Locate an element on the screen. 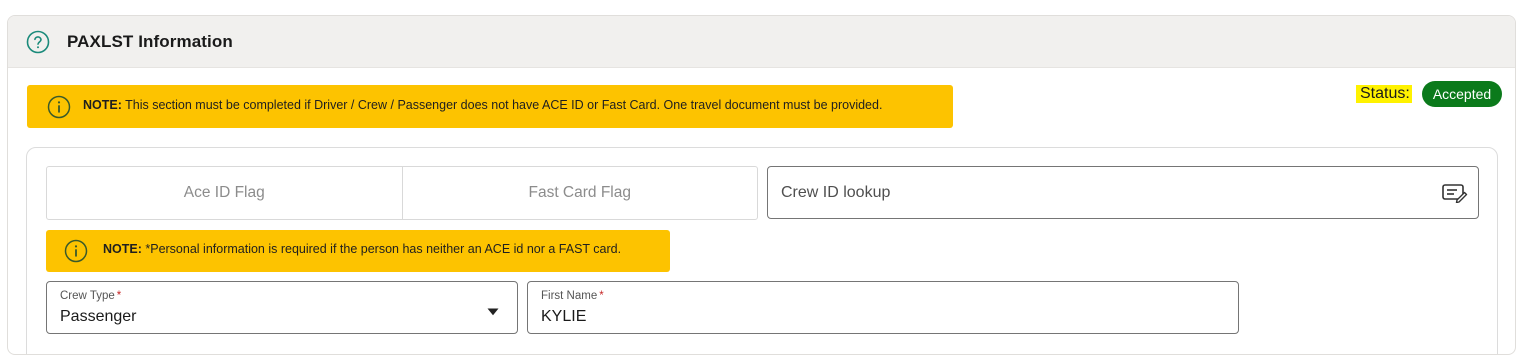 The image size is (1522, 355). flag-toggle-group: Ace ID Flag Fast Card Flag is located at coordinates (402, 193).